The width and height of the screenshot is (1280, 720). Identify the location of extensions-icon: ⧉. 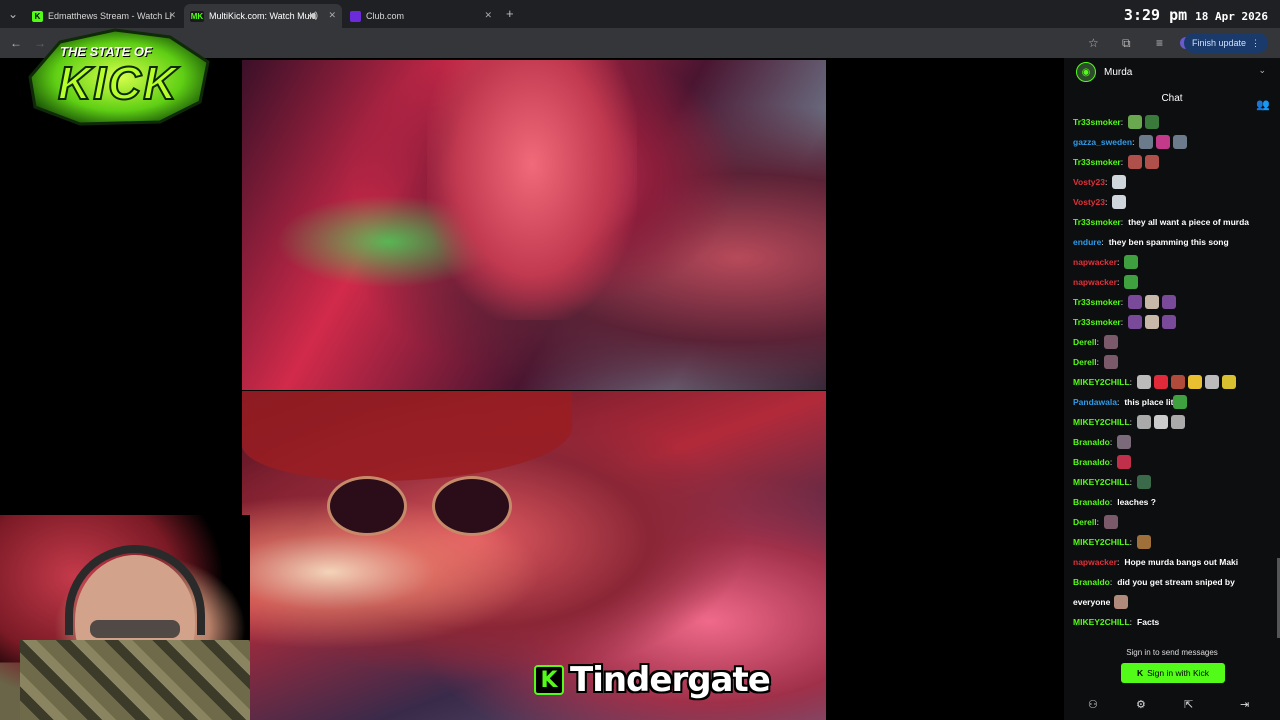
(1126, 43).